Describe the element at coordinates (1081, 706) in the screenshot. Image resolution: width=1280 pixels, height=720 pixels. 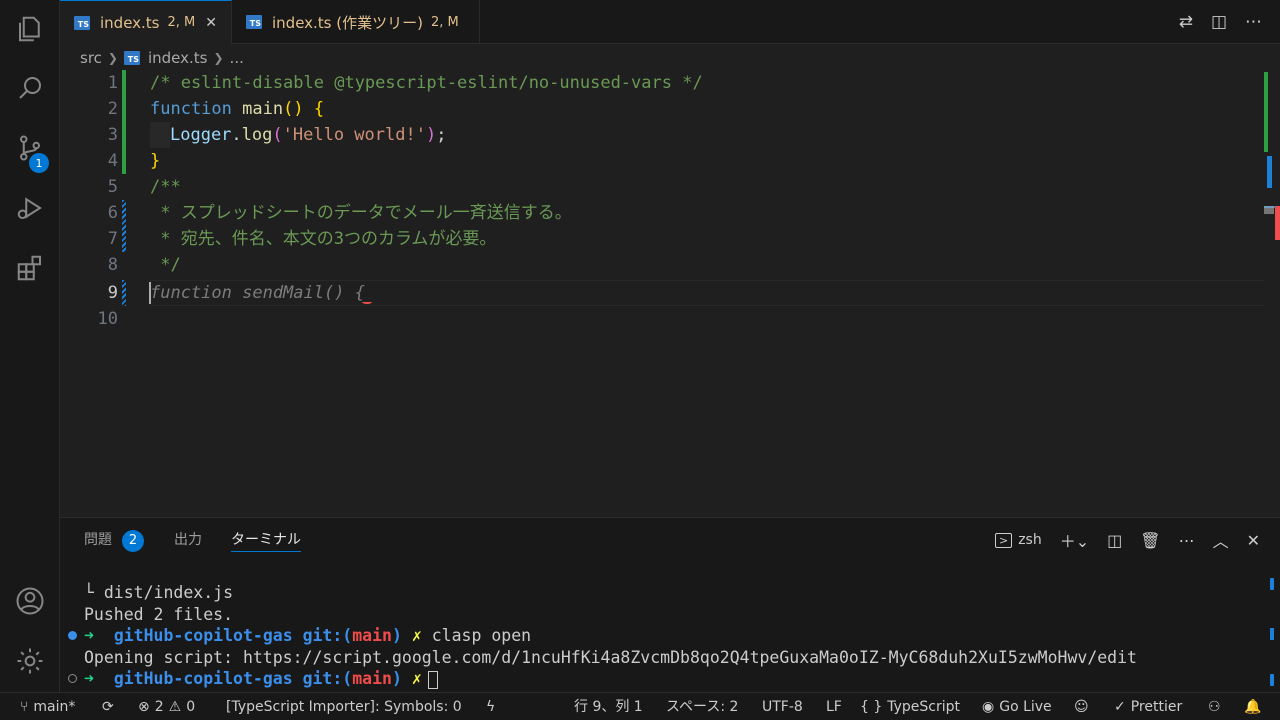
I see `copilot-icon: ☺` at that location.